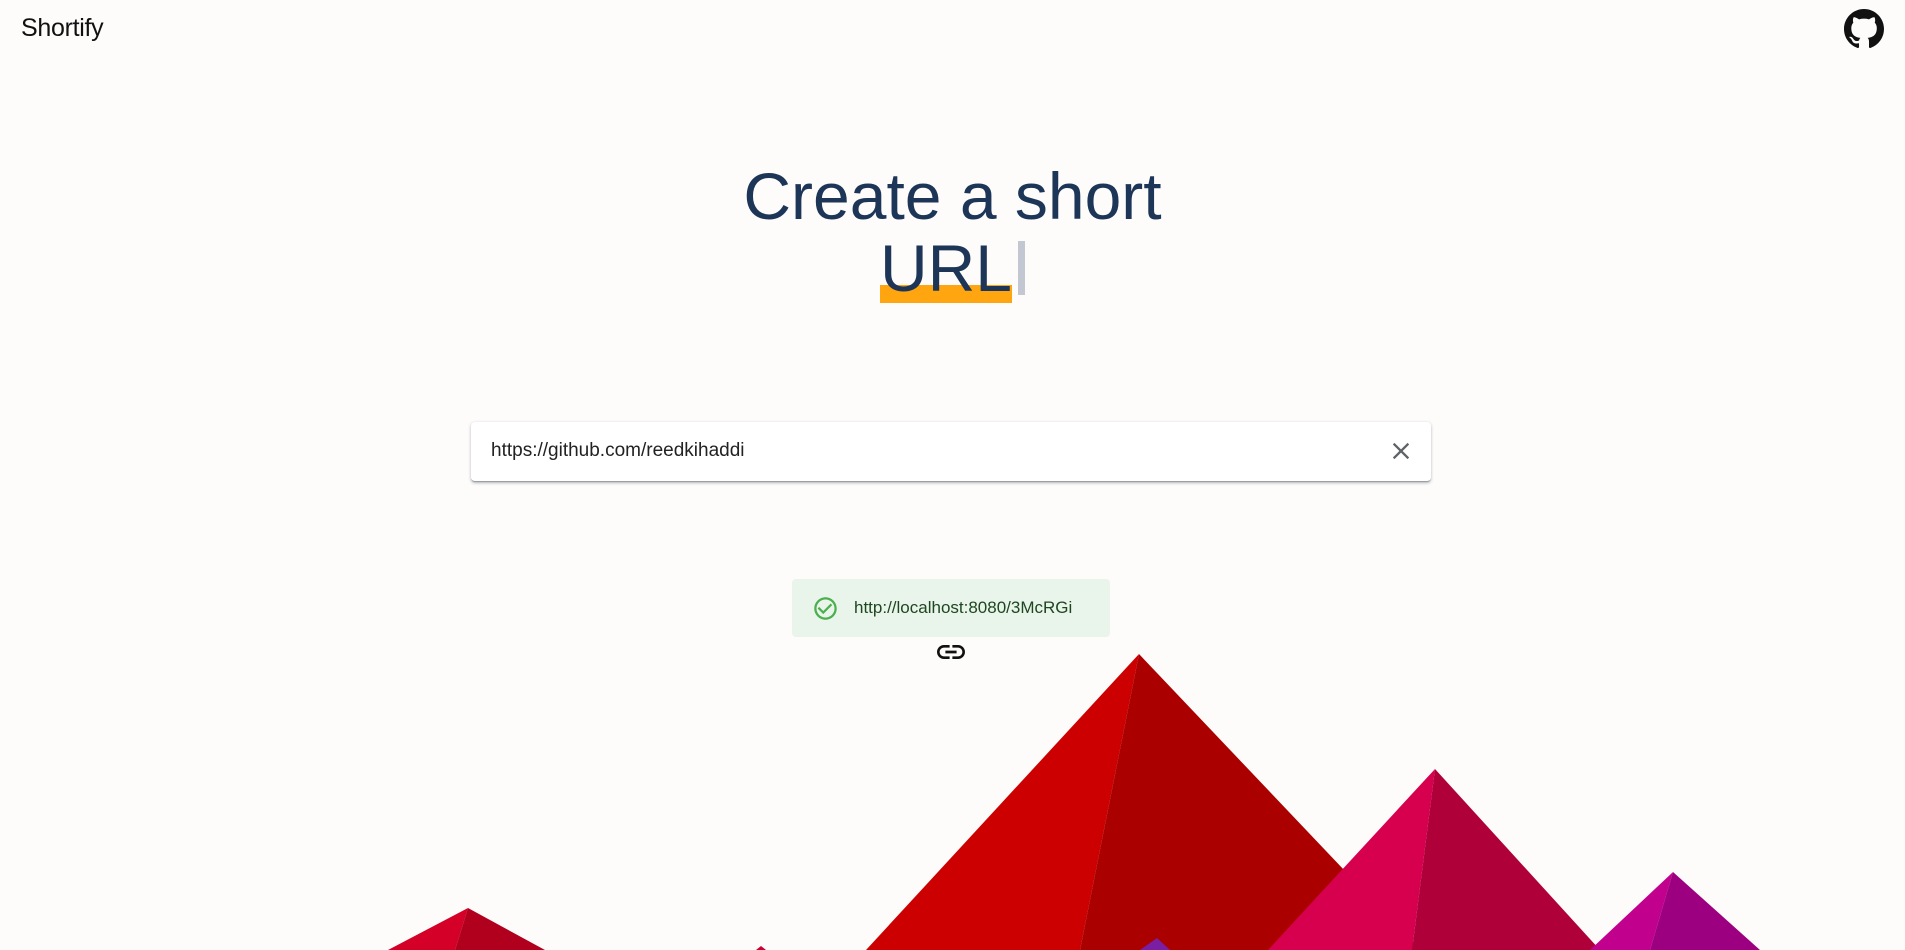 The image size is (1905, 950). Describe the element at coordinates (931, 451) in the screenshot. I see `url-input` at that location.